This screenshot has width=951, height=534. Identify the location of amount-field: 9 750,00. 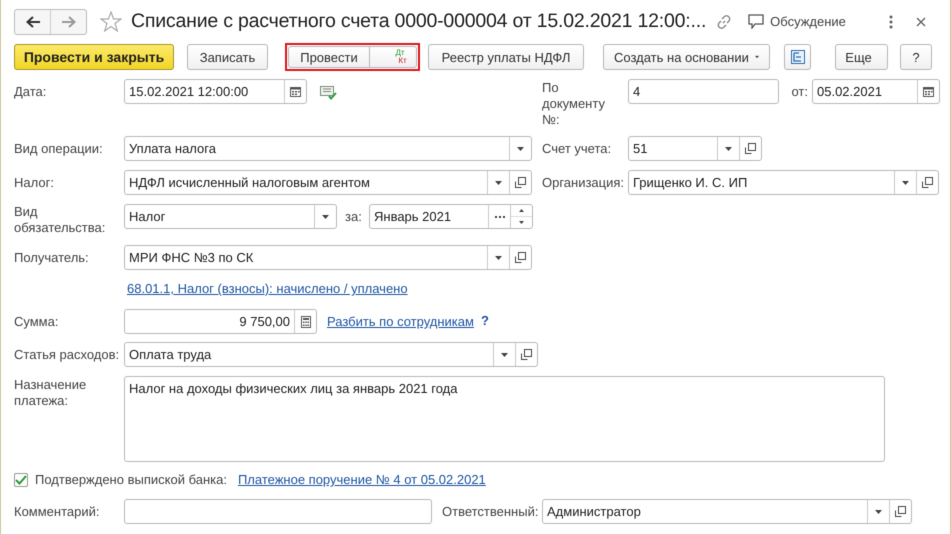
(220, 321).